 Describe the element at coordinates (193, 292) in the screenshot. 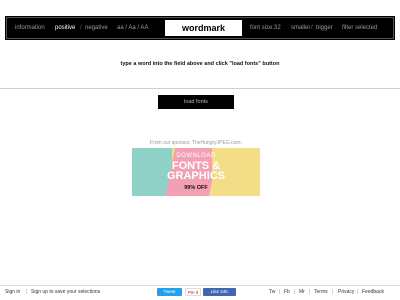

I see `pin-it-button: Pin it` at that location.